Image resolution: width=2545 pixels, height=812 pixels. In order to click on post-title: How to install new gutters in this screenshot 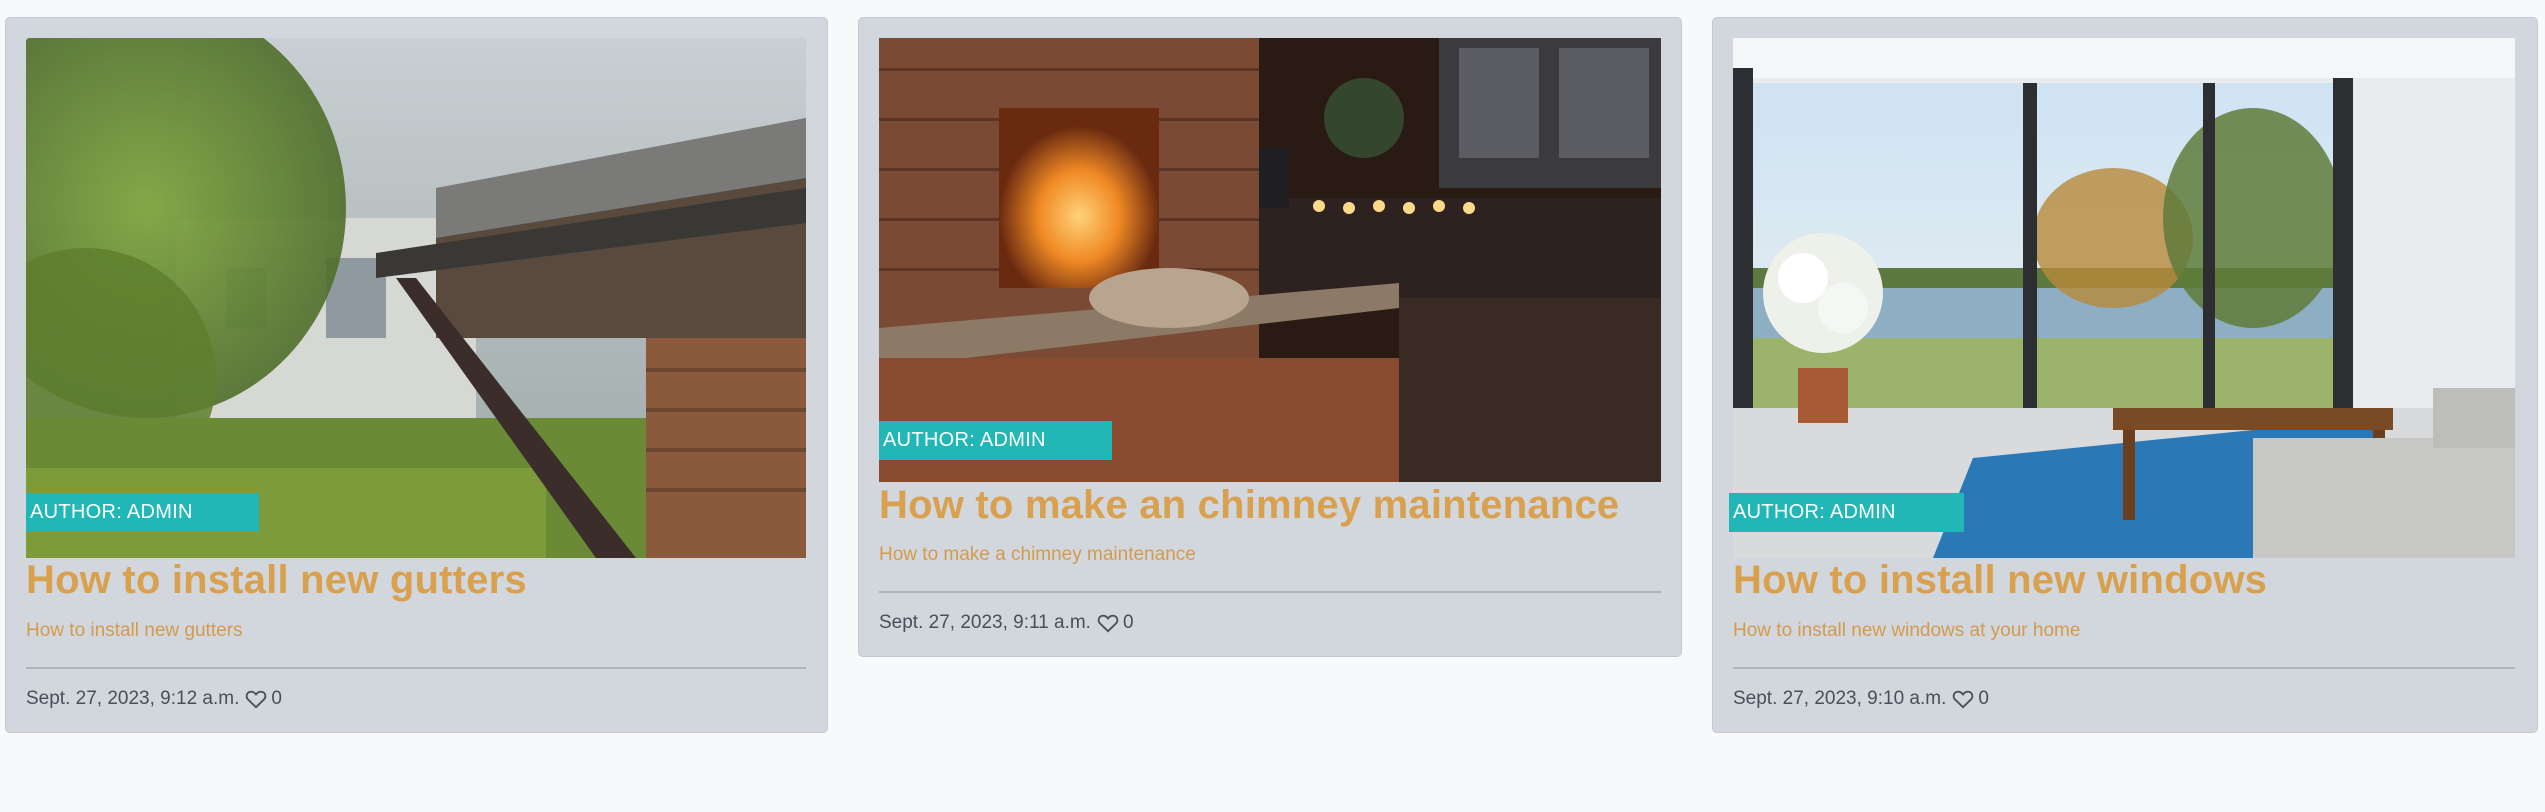, I will do `click(276, 580)`.